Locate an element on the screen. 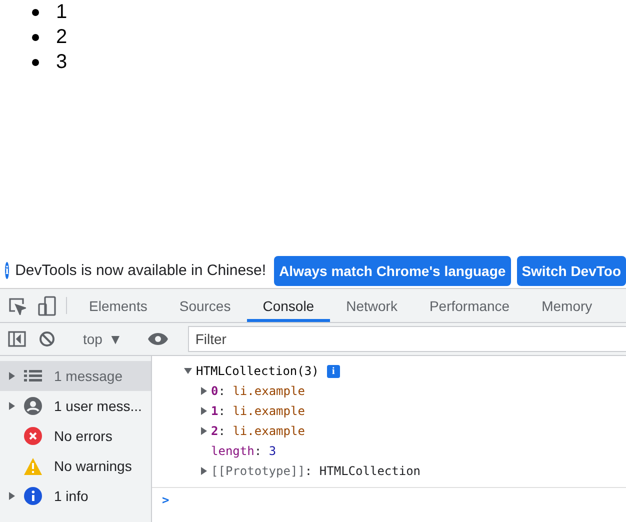  device-toggle-icon is located at coordinates (47, 306).